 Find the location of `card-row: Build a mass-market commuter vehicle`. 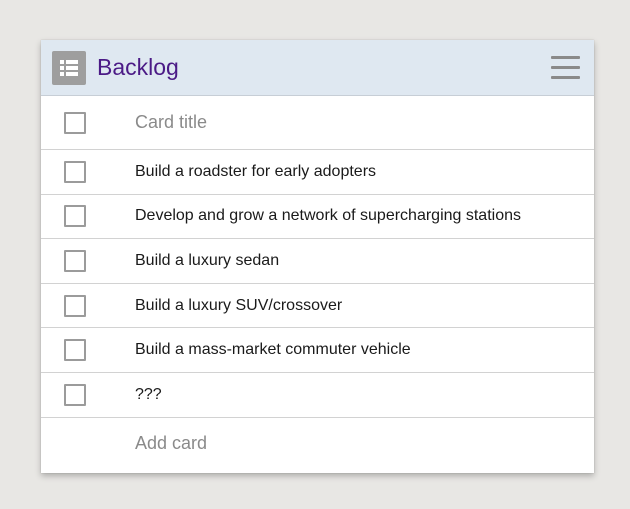

card-row: Build a mass-market commuter vehicle is located at coordinates (317, 350).